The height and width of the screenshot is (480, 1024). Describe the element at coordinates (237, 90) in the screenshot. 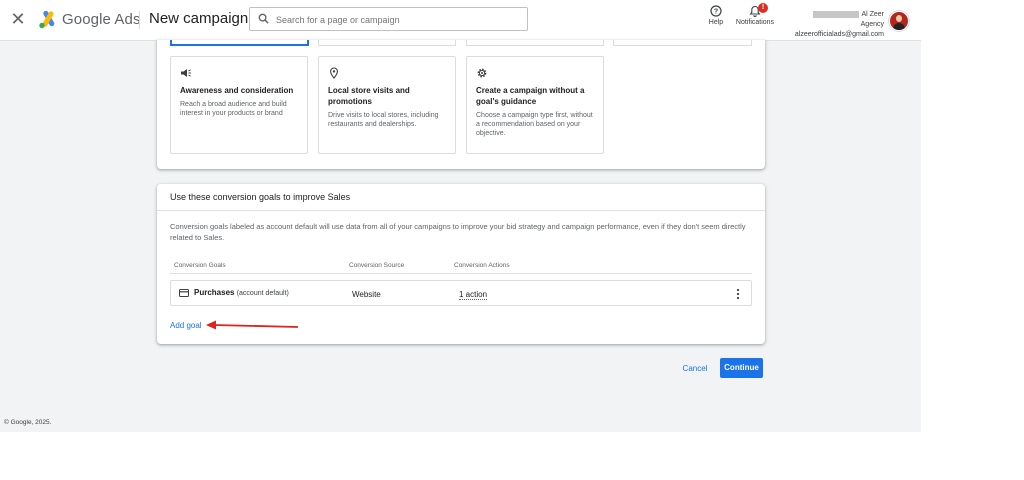

I see `objective-title: Awareness and consideration` at that location.